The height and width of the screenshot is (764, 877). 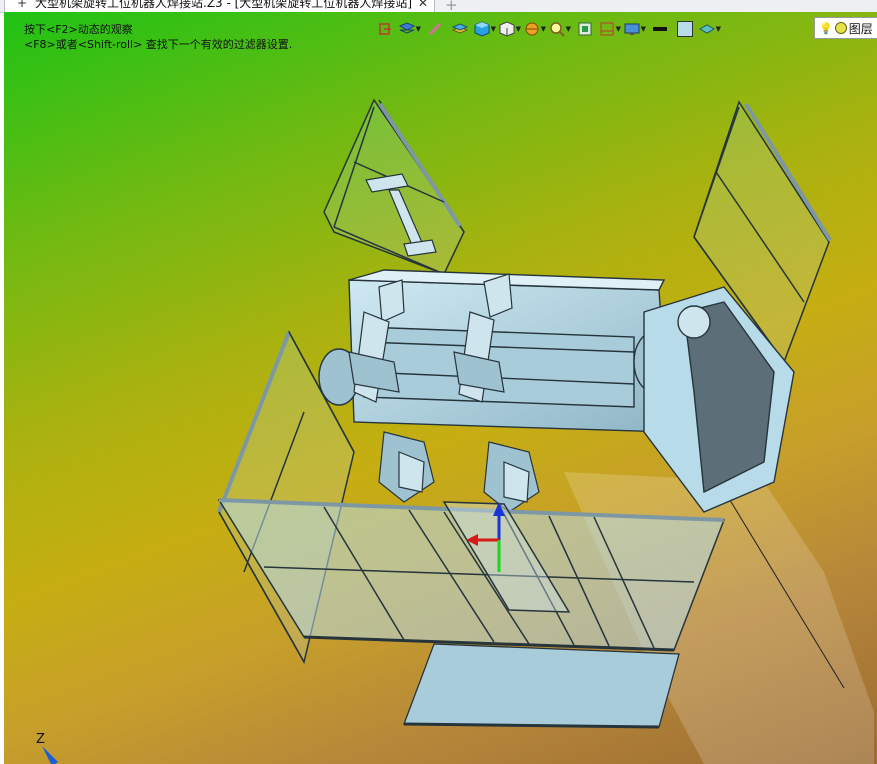 What do you see at coordinates (435, 29) in the screenshot?
I see `pencil-icon` at bounding box center [435, 29].